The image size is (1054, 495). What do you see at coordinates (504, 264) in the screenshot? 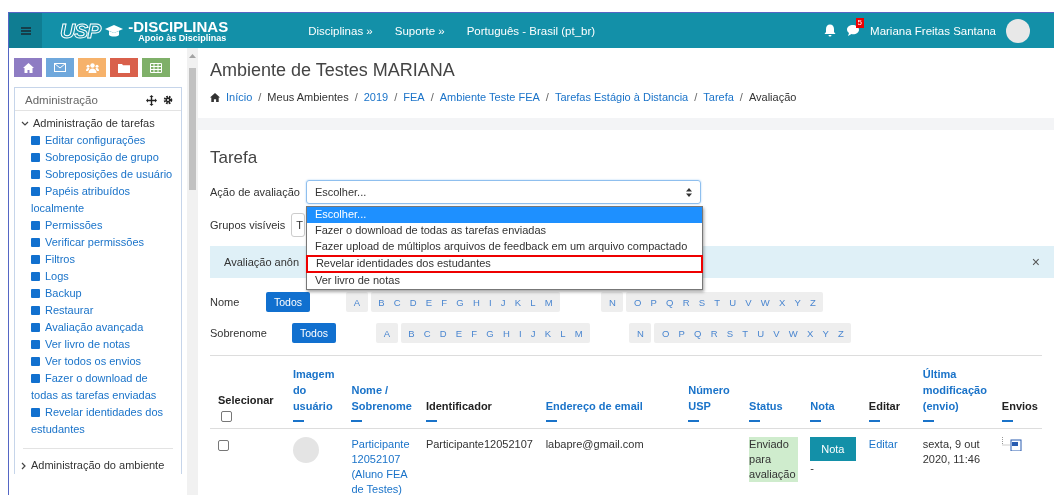
I see `dropdown-option: Revelar identidades dos estudantes` at bounding box center [504, 264].